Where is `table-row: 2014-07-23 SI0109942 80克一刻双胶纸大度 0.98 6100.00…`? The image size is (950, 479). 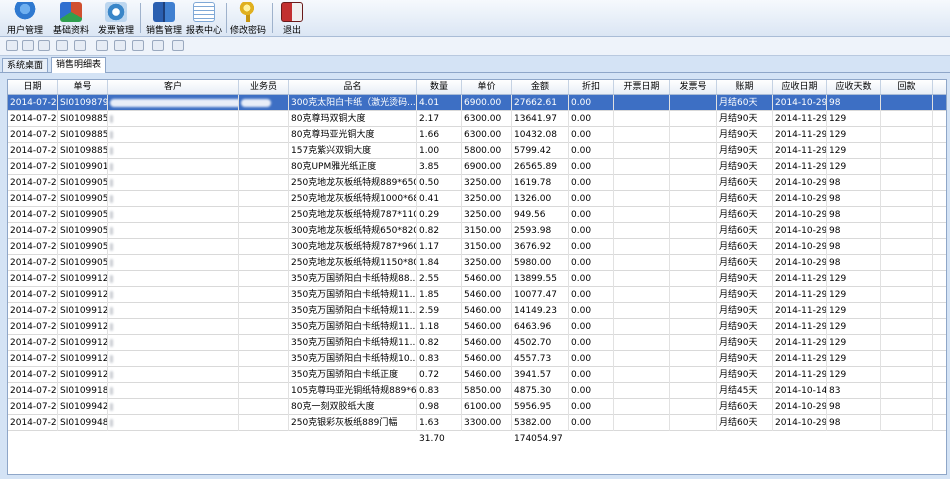
table-row: 2014-07-23 SI0109942 80克一刻双胶纸大度 0.98 6100.00… is located at coordinates (477, 407).